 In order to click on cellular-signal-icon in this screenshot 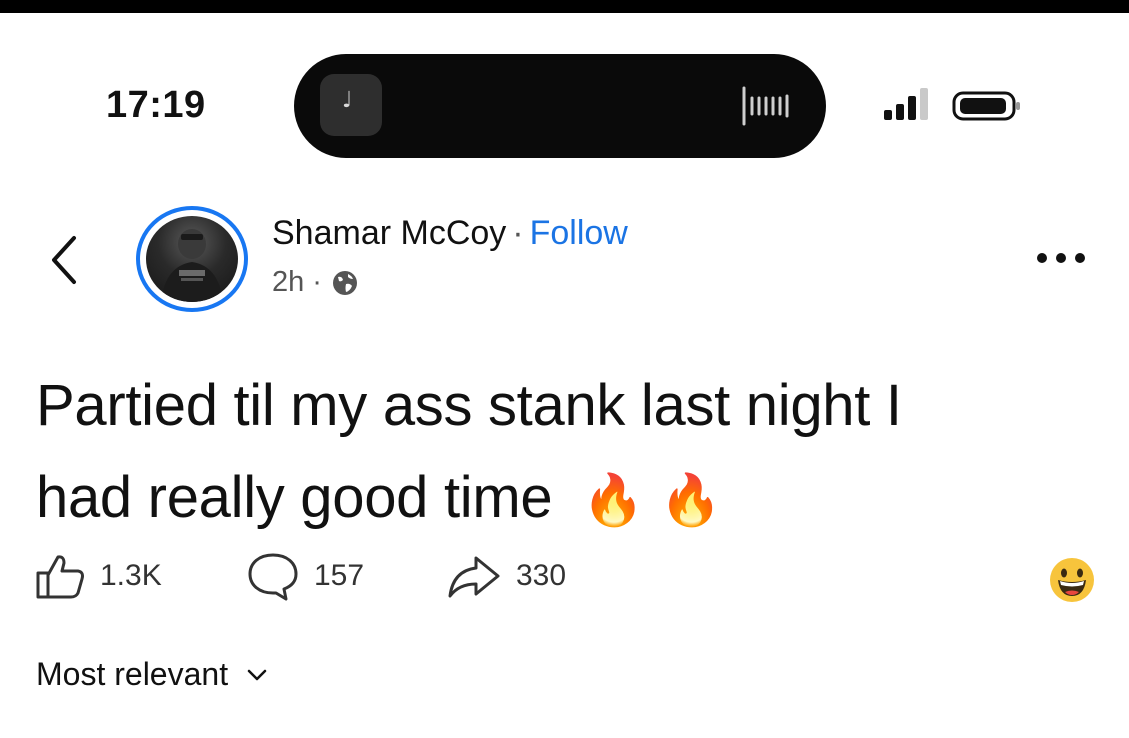, I will do `click(906, 104)`.